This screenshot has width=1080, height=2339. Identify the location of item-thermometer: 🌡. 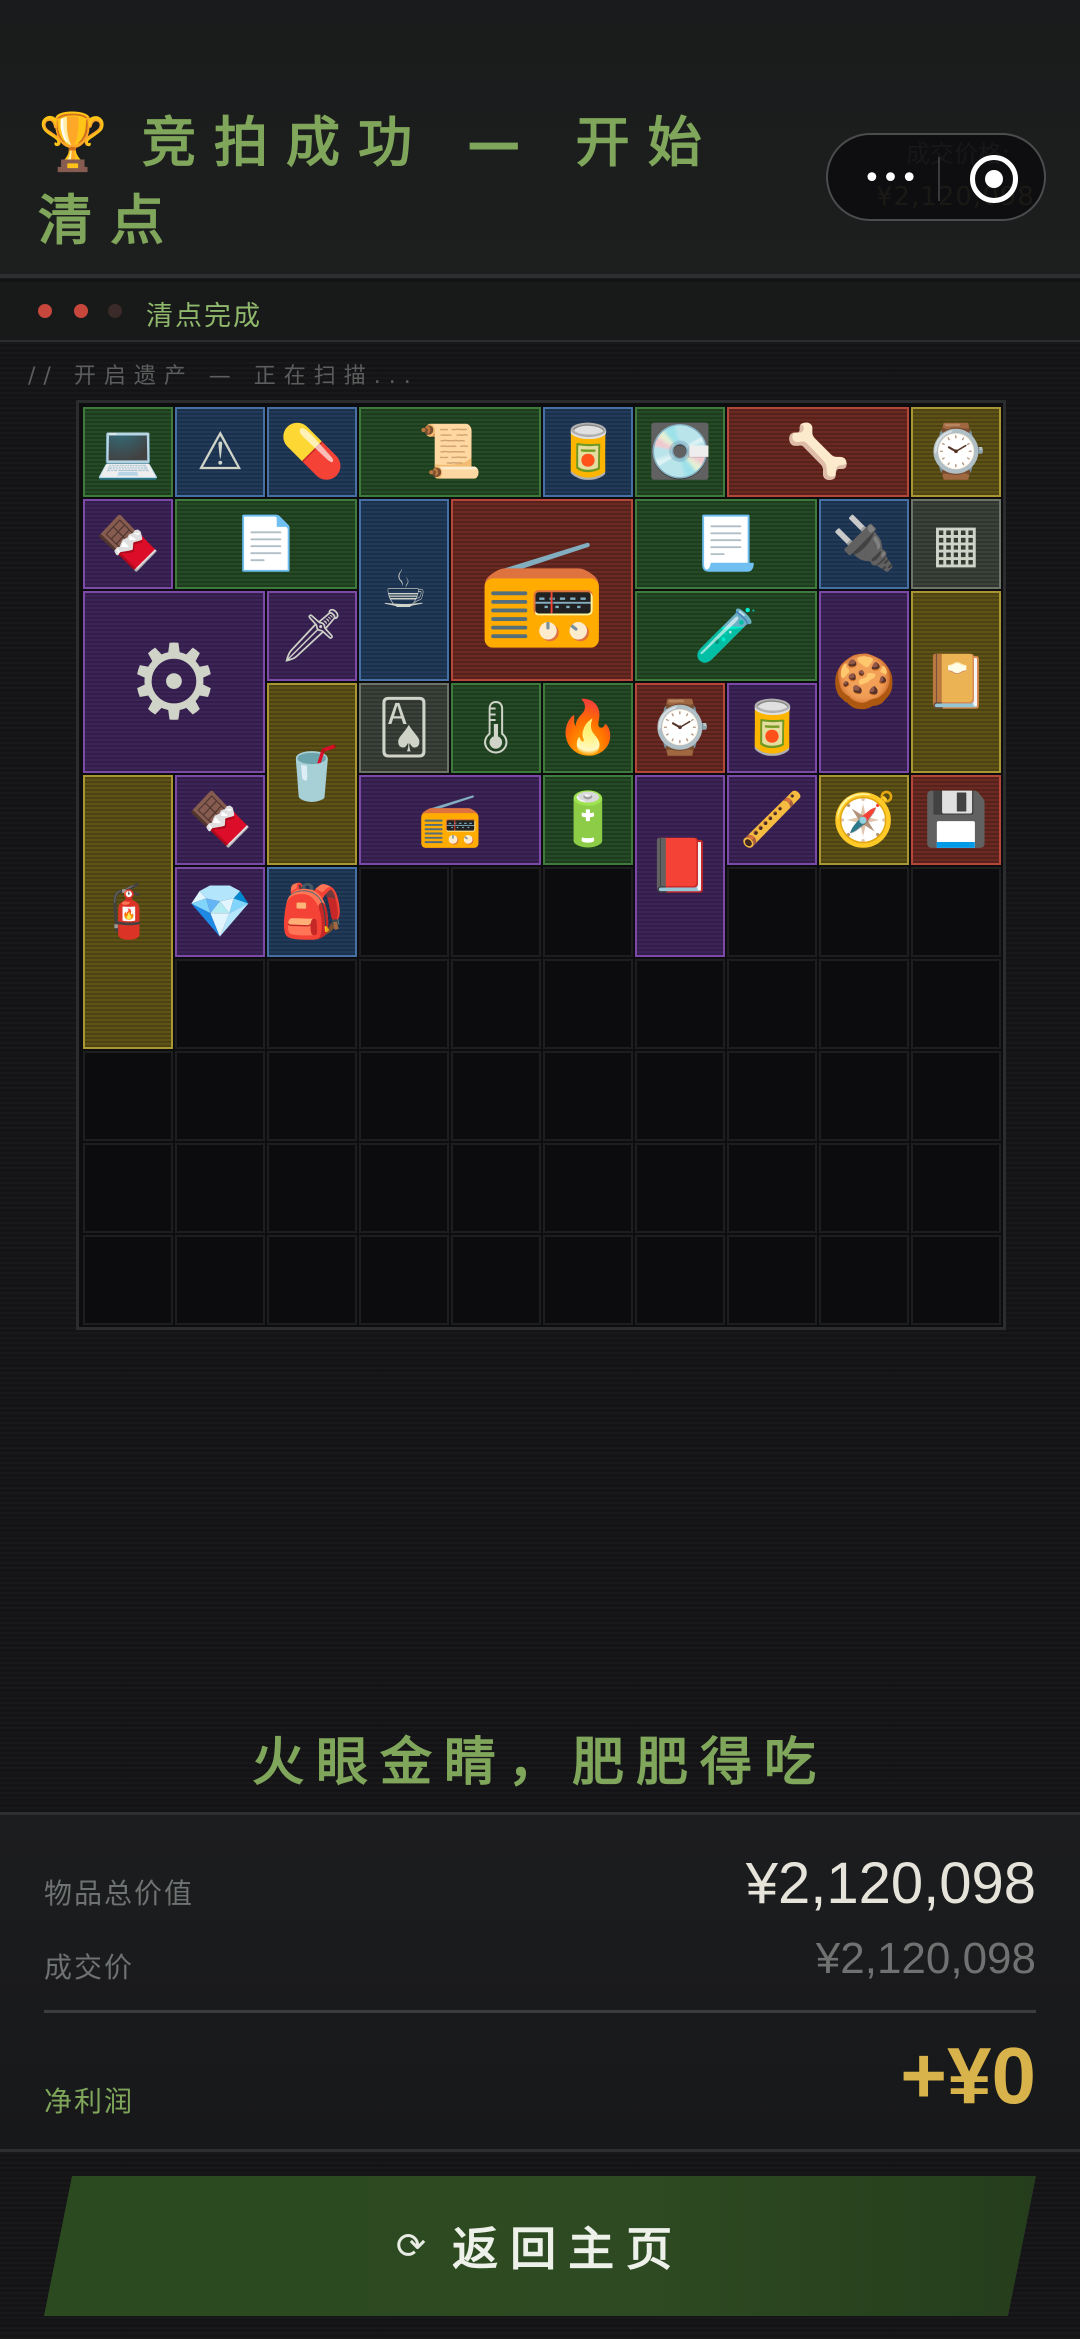
(496, 728).